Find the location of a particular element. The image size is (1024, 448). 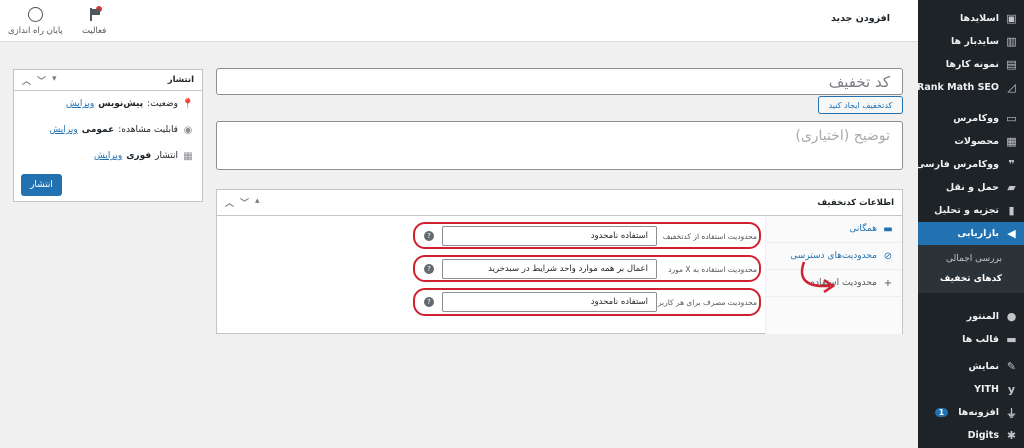

status-row: 📍 وضعیت: پیش‌نویس ویرایش is located at coordinates (129, 104).